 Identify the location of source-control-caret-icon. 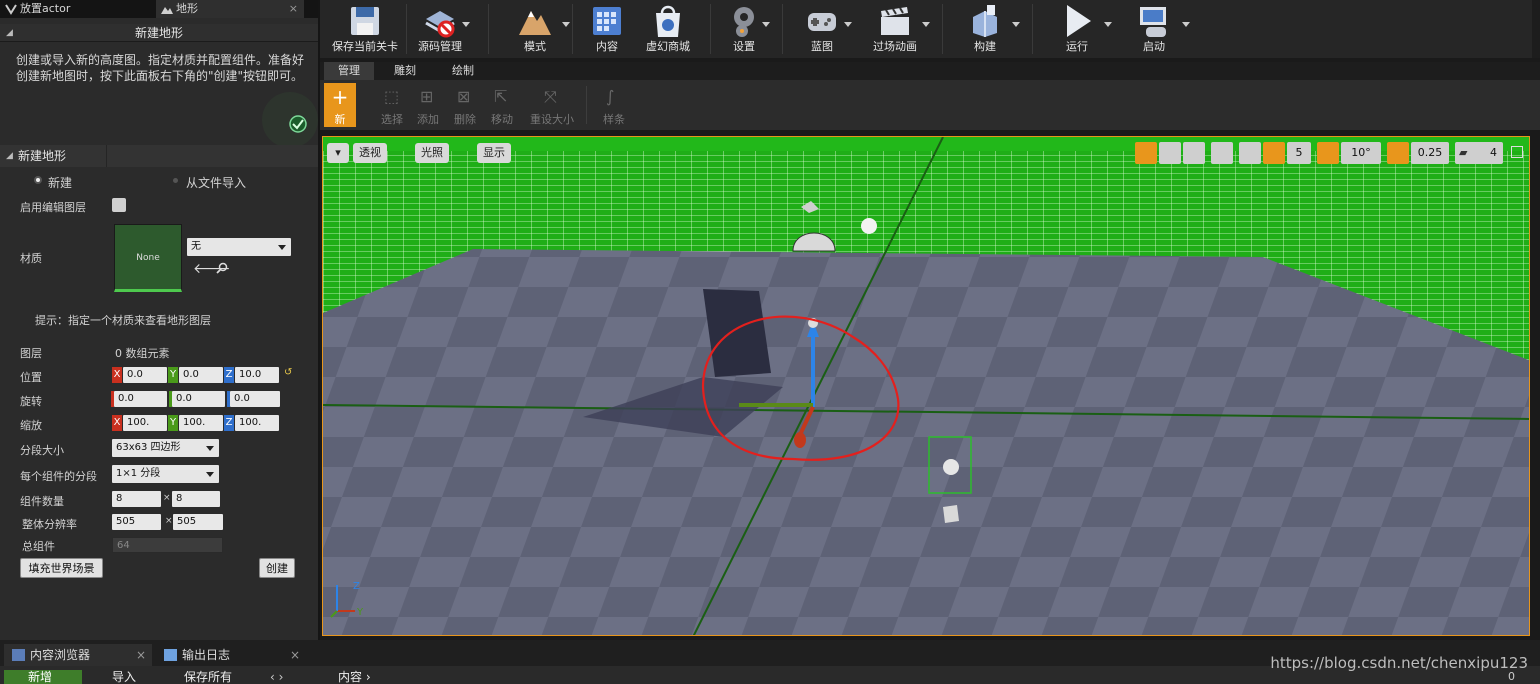
(466, 24).